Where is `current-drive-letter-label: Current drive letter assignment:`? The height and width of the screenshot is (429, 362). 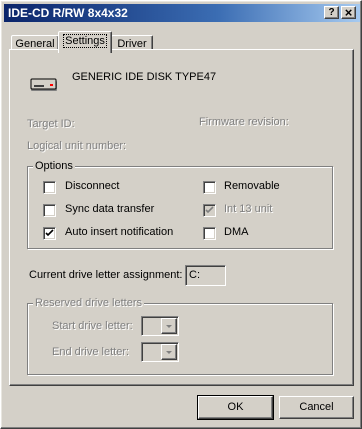
current-drive-letter-label: Current drive letter assignment: is located at coordinates (106, 275).